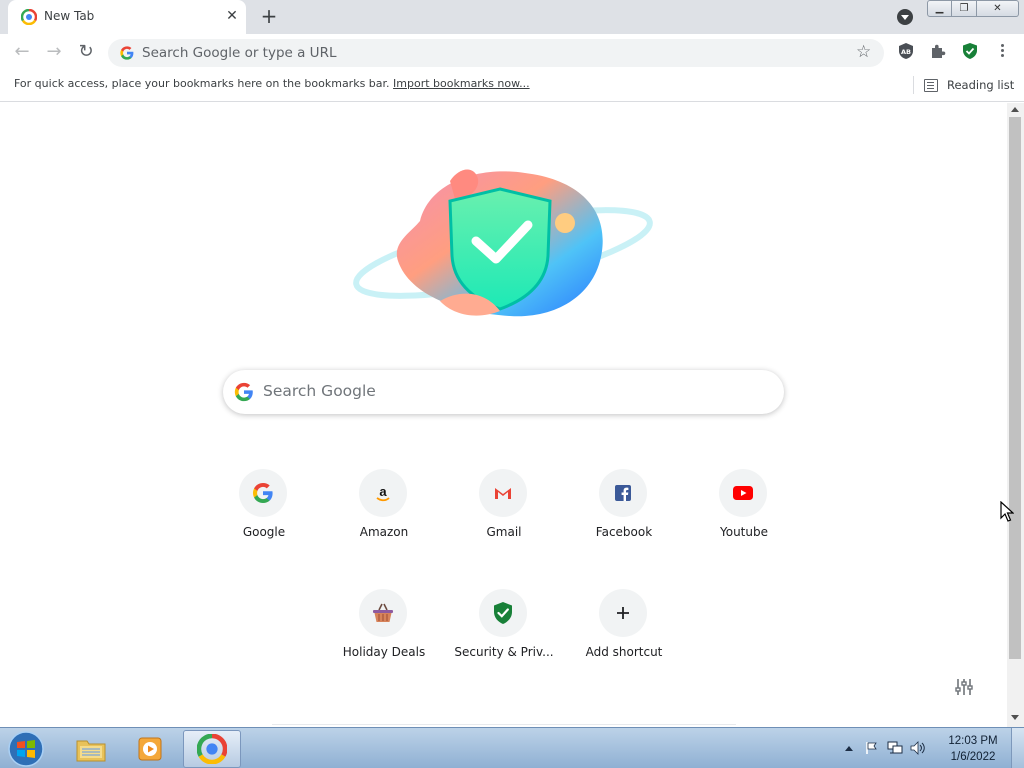  Describe the element at coordinates (512, 747) in the screenshot. I see `taskbar: 12:03 PM 1/6/2022` at that location.